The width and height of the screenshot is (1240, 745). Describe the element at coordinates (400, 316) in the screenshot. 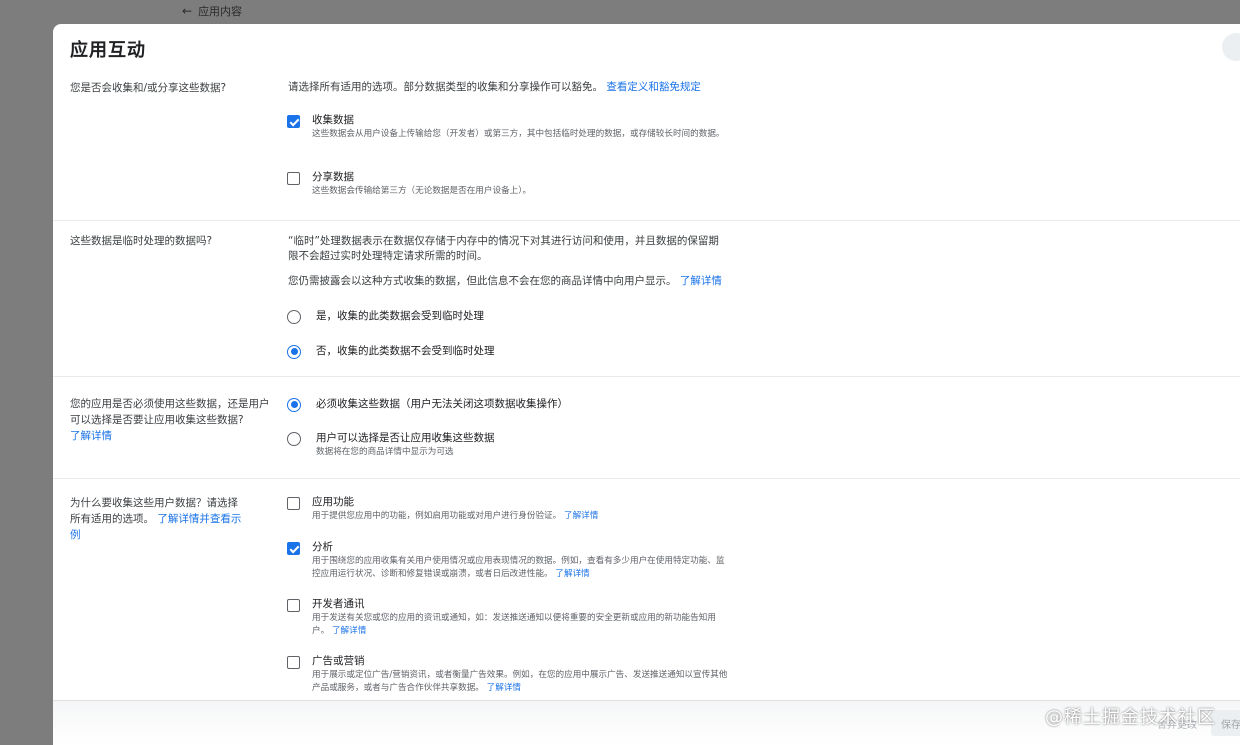

I see `option-label: 是，收集的此类数据会受到临时处理` at that location.